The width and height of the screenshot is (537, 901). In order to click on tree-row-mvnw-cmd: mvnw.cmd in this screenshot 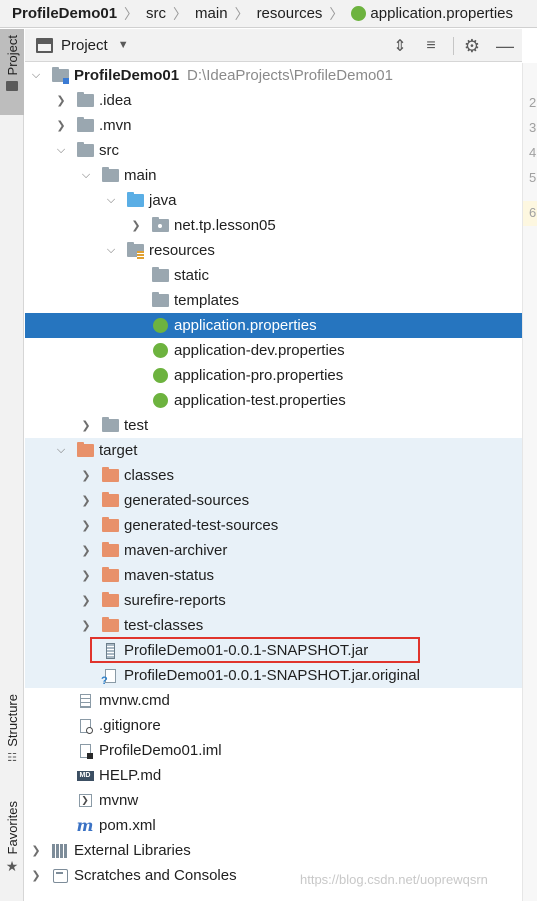, I will do `click(273, 700)`.